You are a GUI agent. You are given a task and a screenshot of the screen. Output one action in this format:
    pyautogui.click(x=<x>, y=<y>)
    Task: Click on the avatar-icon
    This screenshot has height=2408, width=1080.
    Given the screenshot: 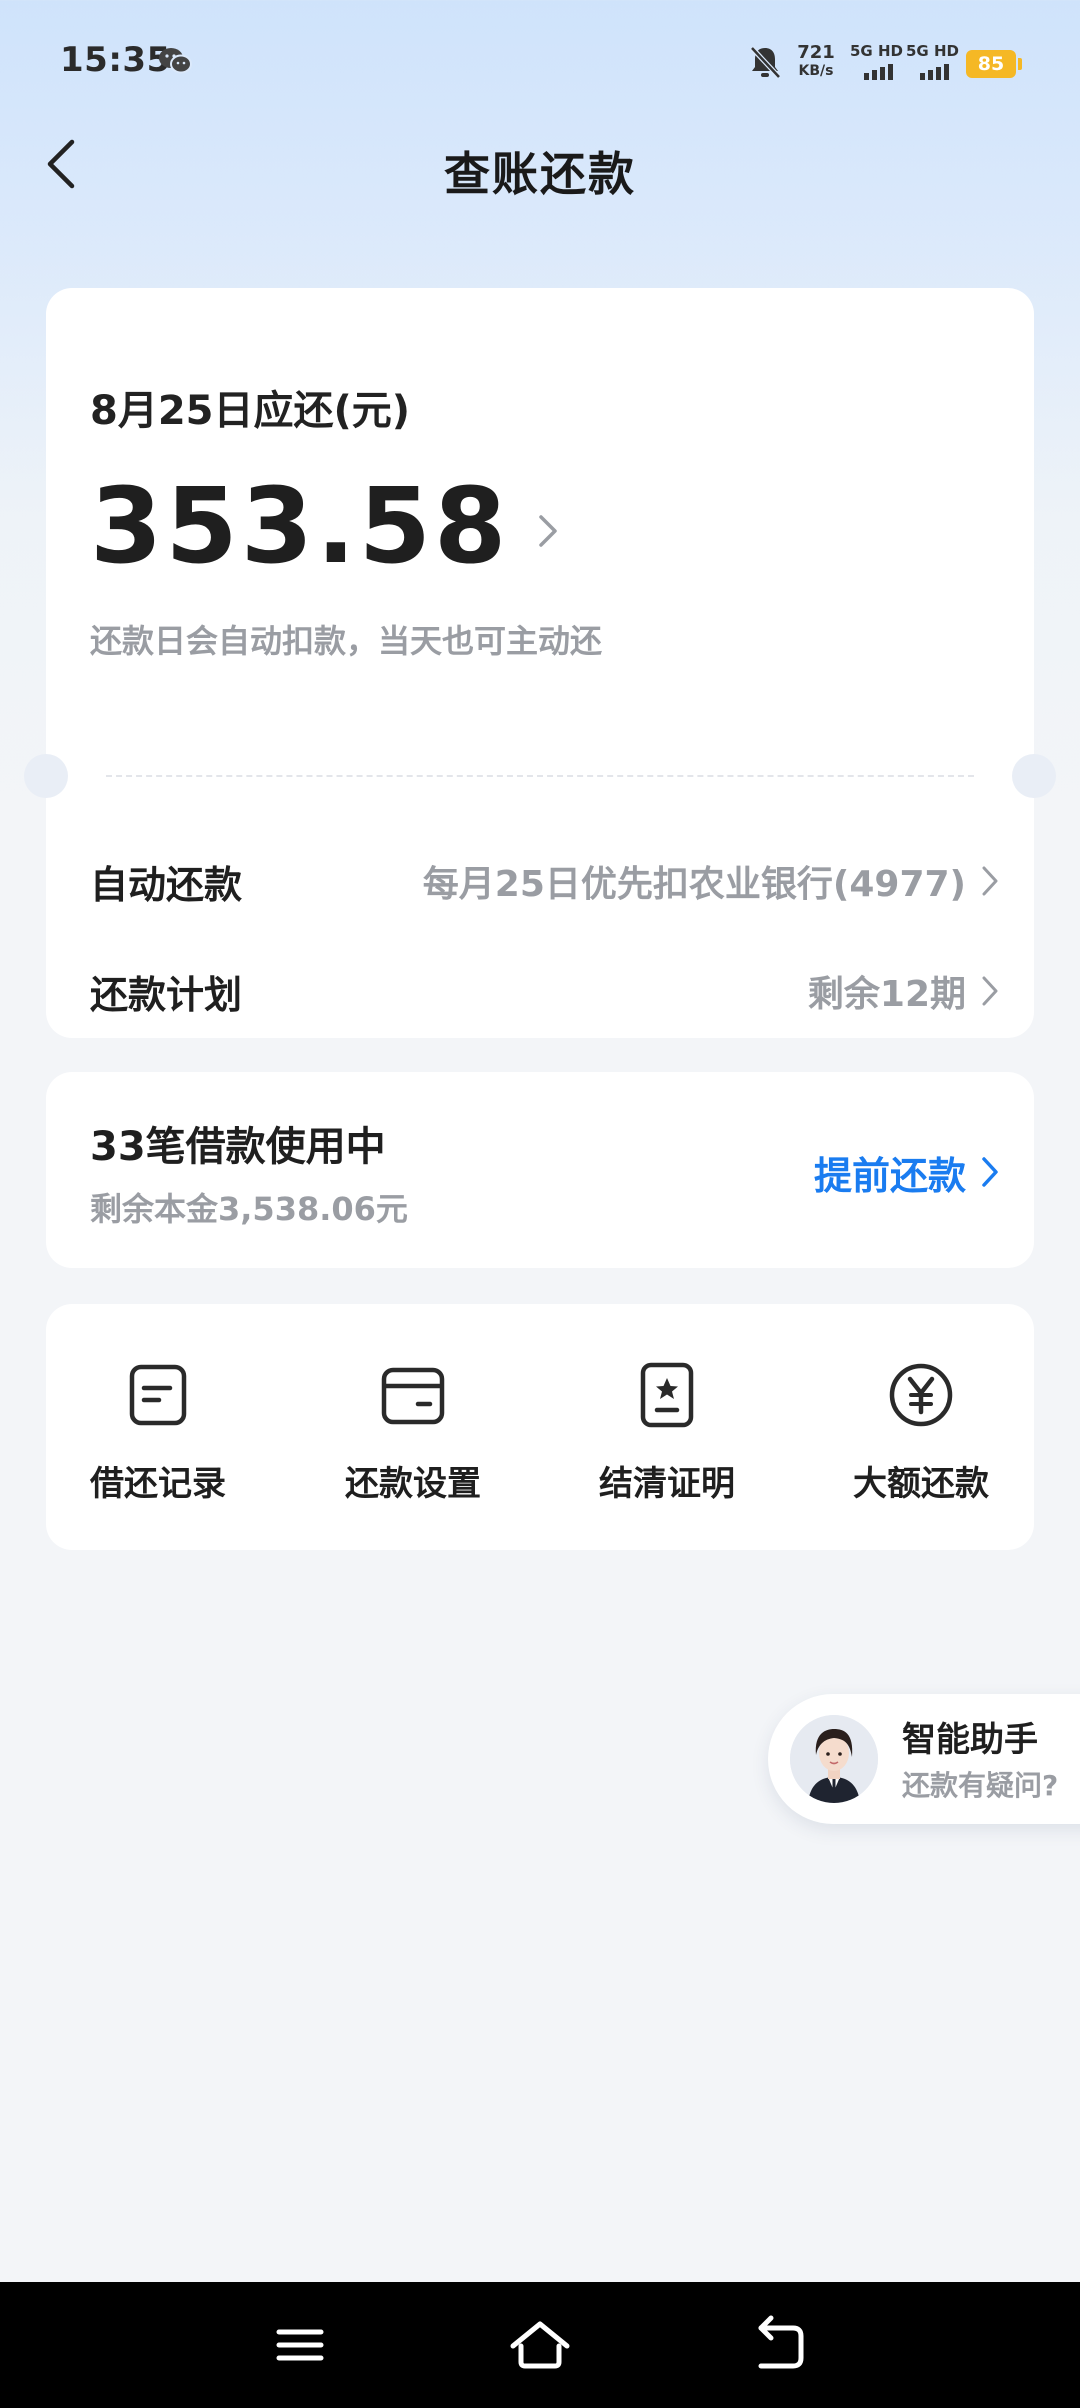 What is the action you would take?
    pyautogui.click(x=834, y=1759)
    